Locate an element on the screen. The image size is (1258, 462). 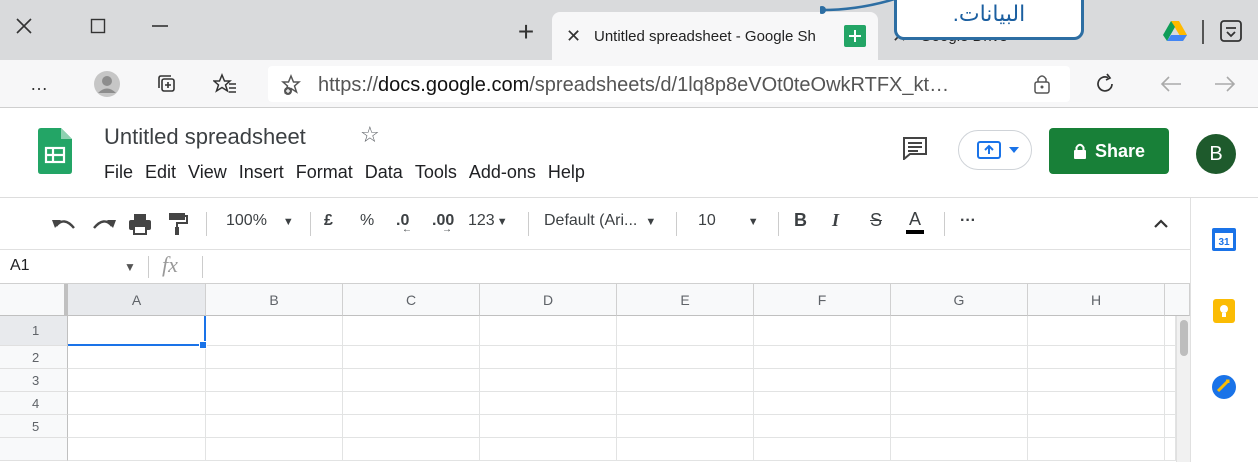
favorites-icon is located at coordinates (225, 84).